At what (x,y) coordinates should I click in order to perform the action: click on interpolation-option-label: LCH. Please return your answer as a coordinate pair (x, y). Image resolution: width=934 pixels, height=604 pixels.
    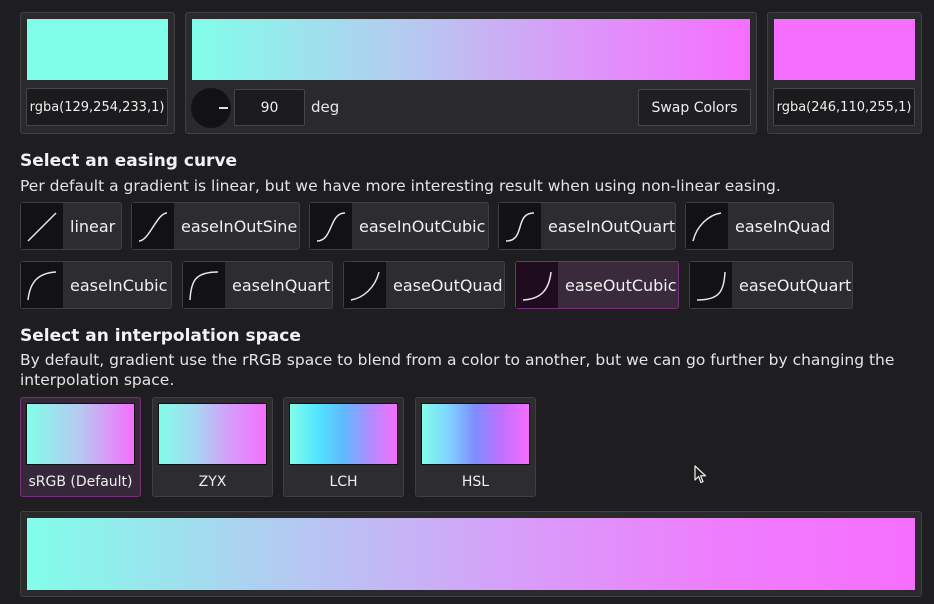
    Looking at the image, I should click on (343, 482).